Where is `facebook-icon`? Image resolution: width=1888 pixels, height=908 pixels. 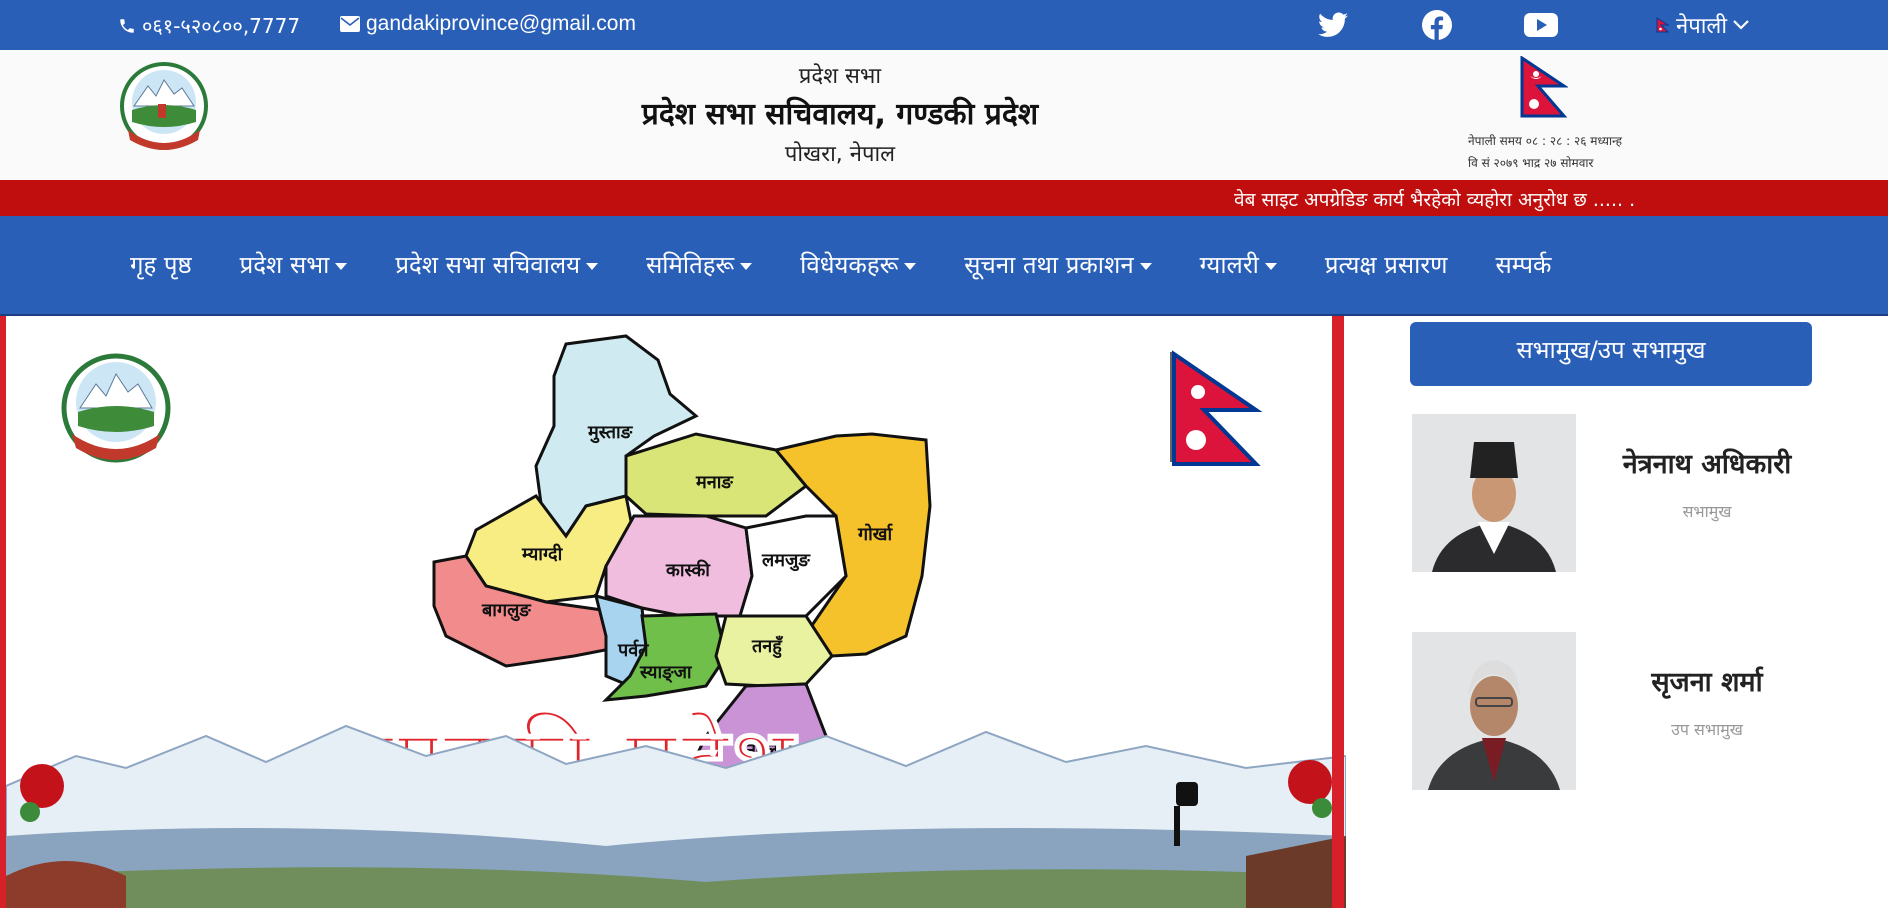 facebook-icon is located at coordinates (1437, 25).